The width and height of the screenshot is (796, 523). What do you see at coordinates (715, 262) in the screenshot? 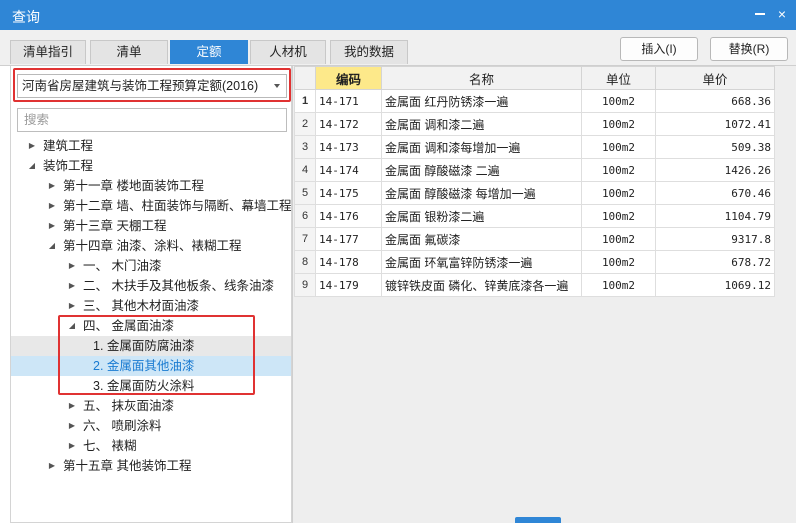
I see `price-cell: 678.72` at bounding box center [715, 262].